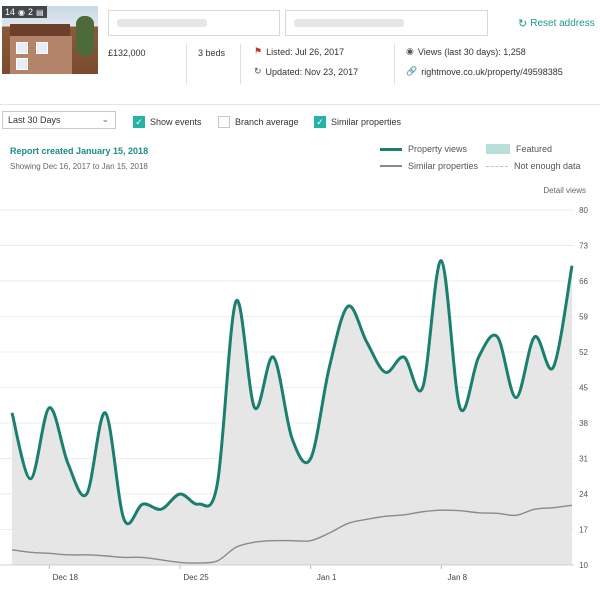 The width and height of the screenshot is (600, 600). I want to click on show-events-label: Show events, so click(176, 122).